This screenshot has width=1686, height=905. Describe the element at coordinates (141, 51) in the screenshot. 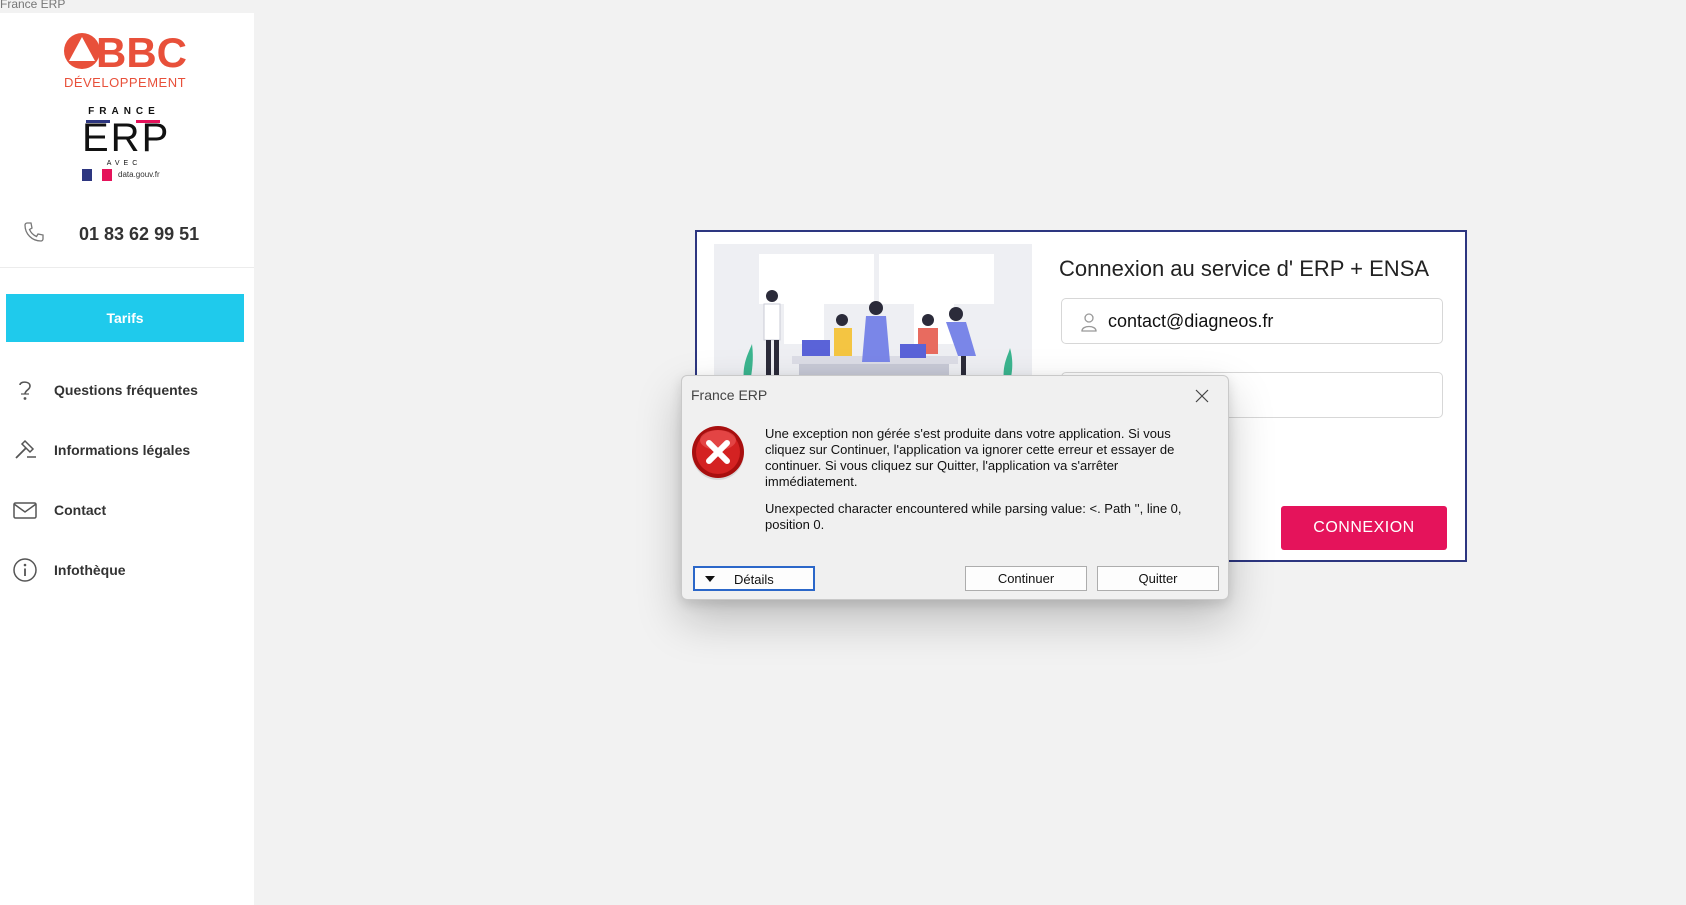

I see `bbc-logo-text: BBC` at that location.